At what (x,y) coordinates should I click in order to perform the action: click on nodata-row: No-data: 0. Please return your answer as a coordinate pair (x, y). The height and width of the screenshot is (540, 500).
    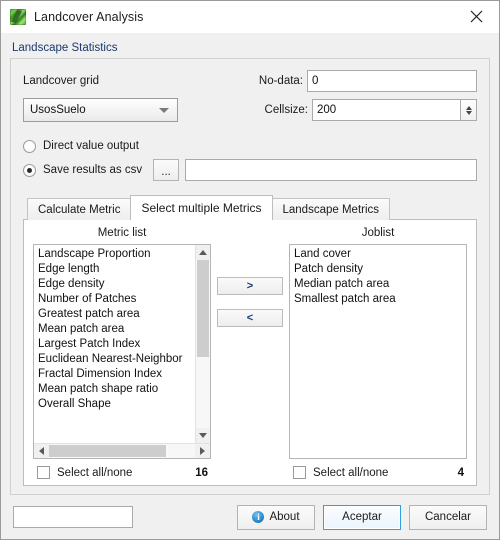
    Looking at the image, I should click on (366, 81).